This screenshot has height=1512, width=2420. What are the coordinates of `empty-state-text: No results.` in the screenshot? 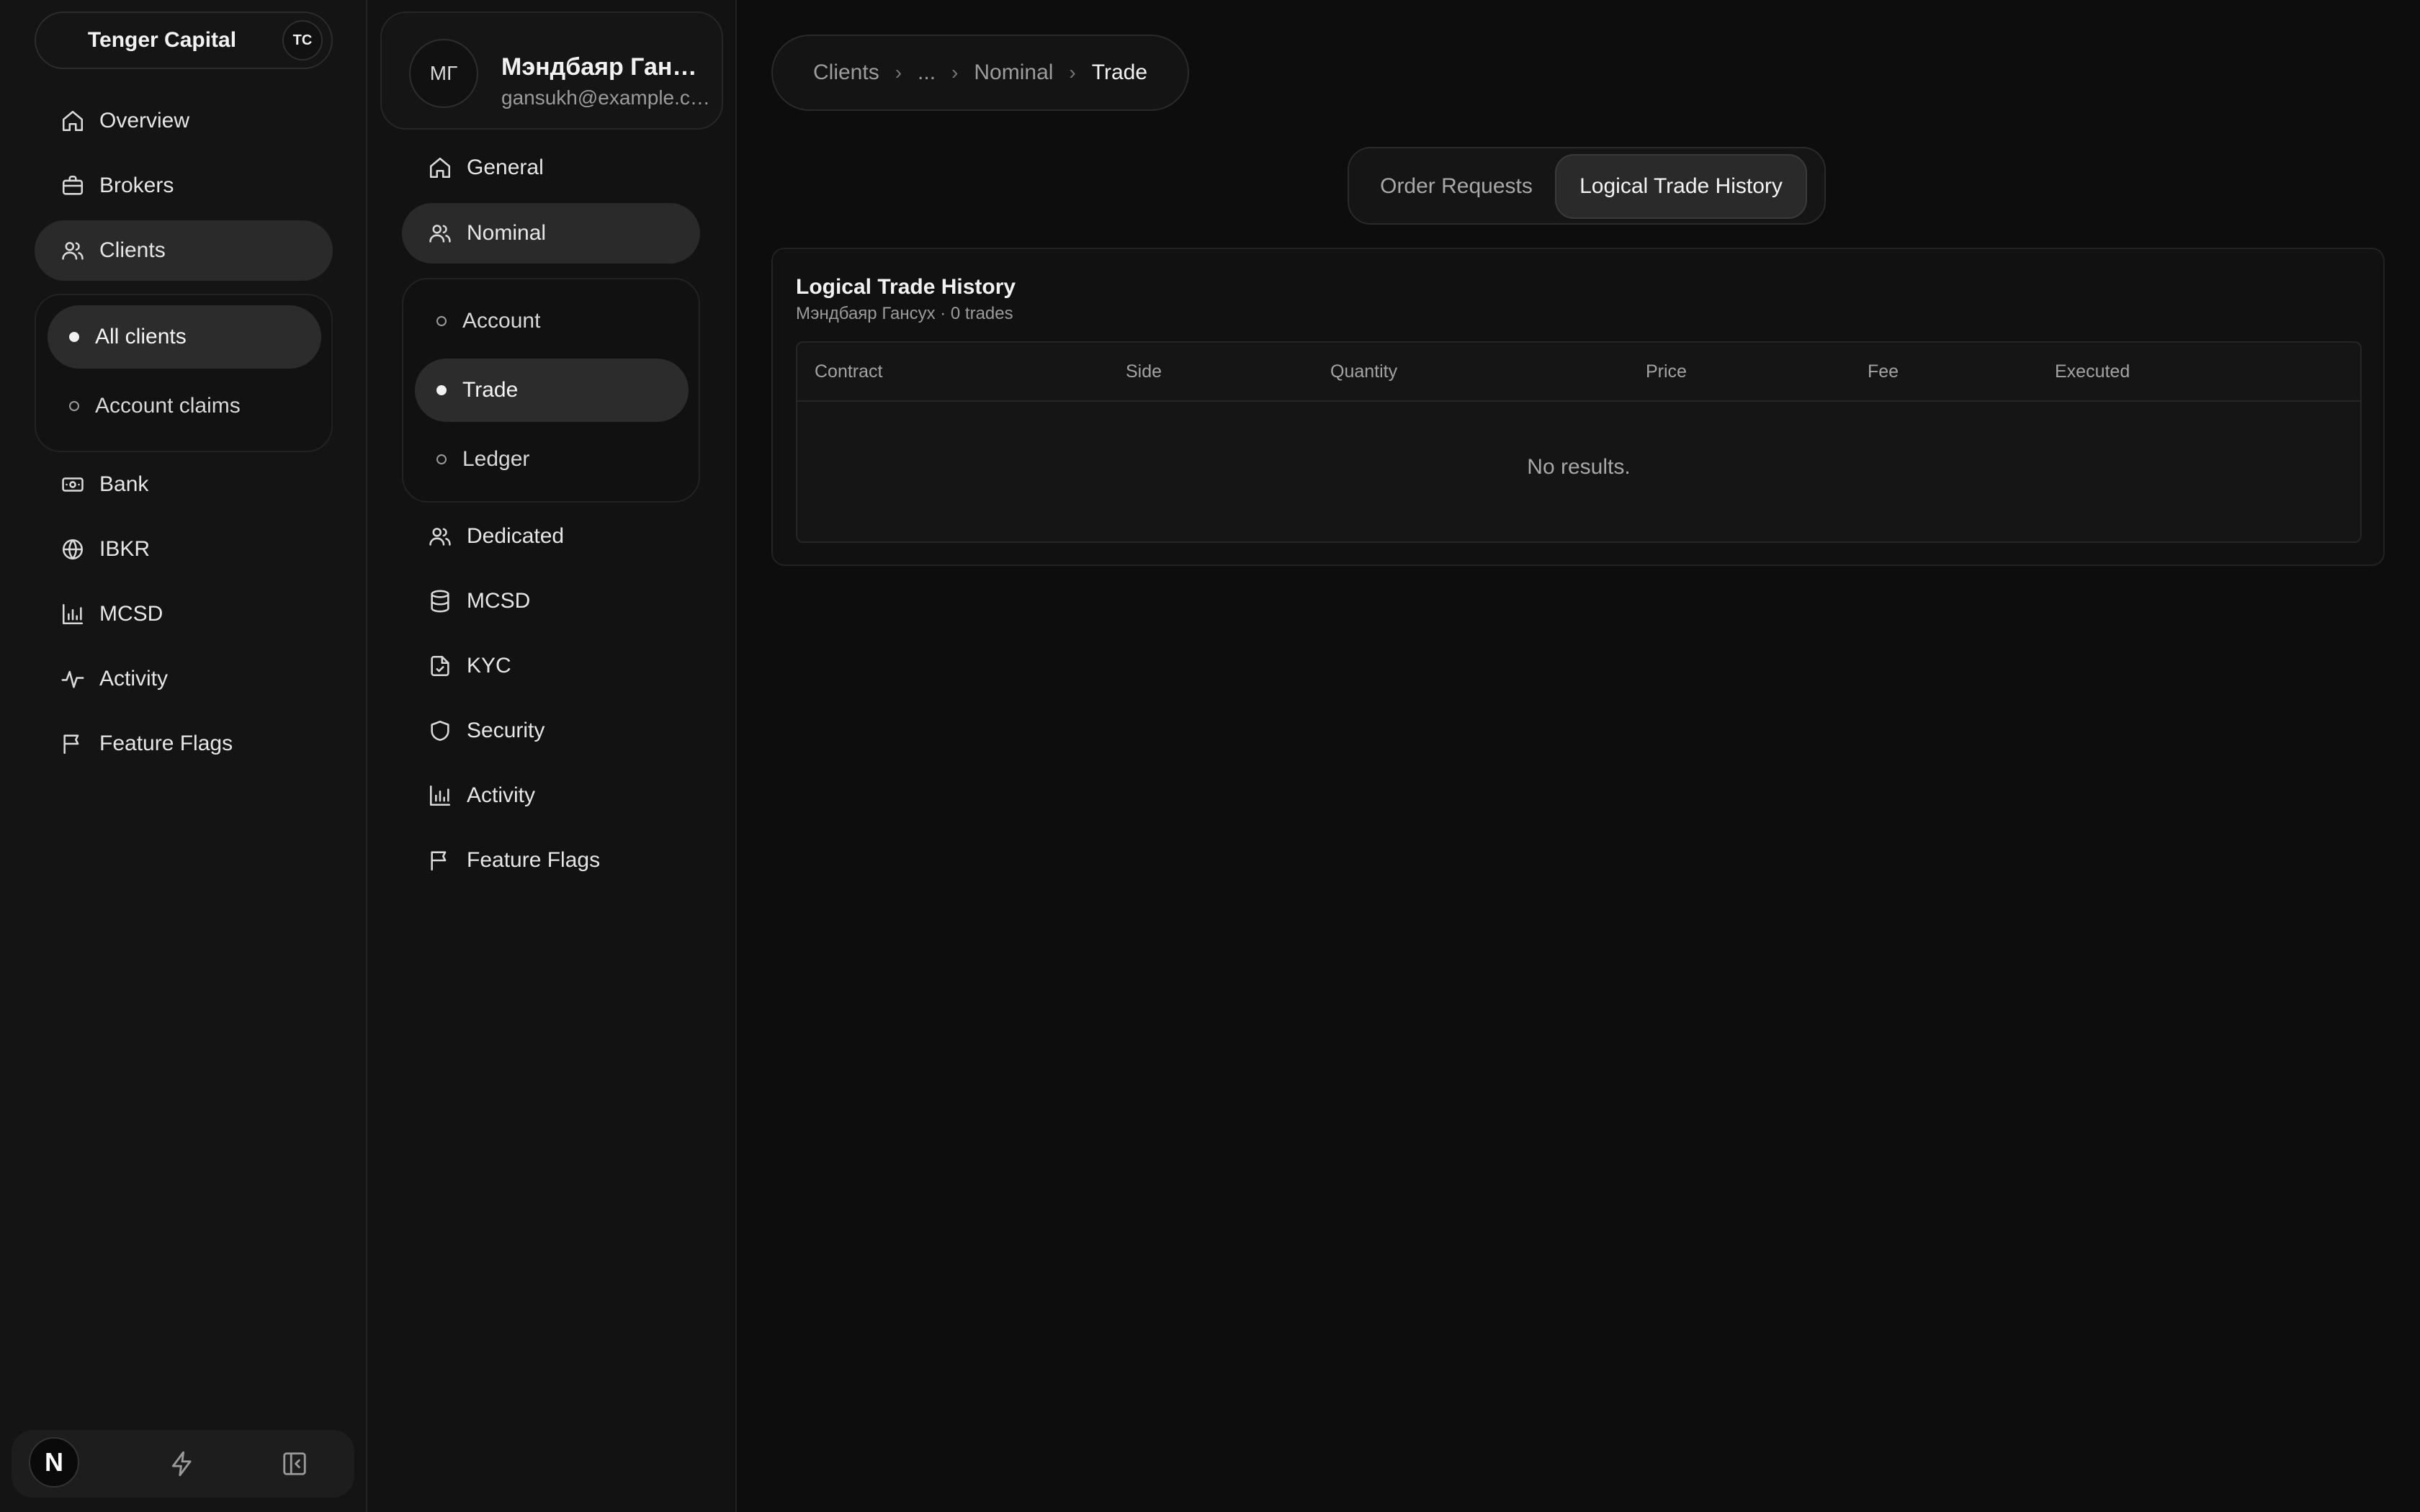 It's located at (1579, 467).